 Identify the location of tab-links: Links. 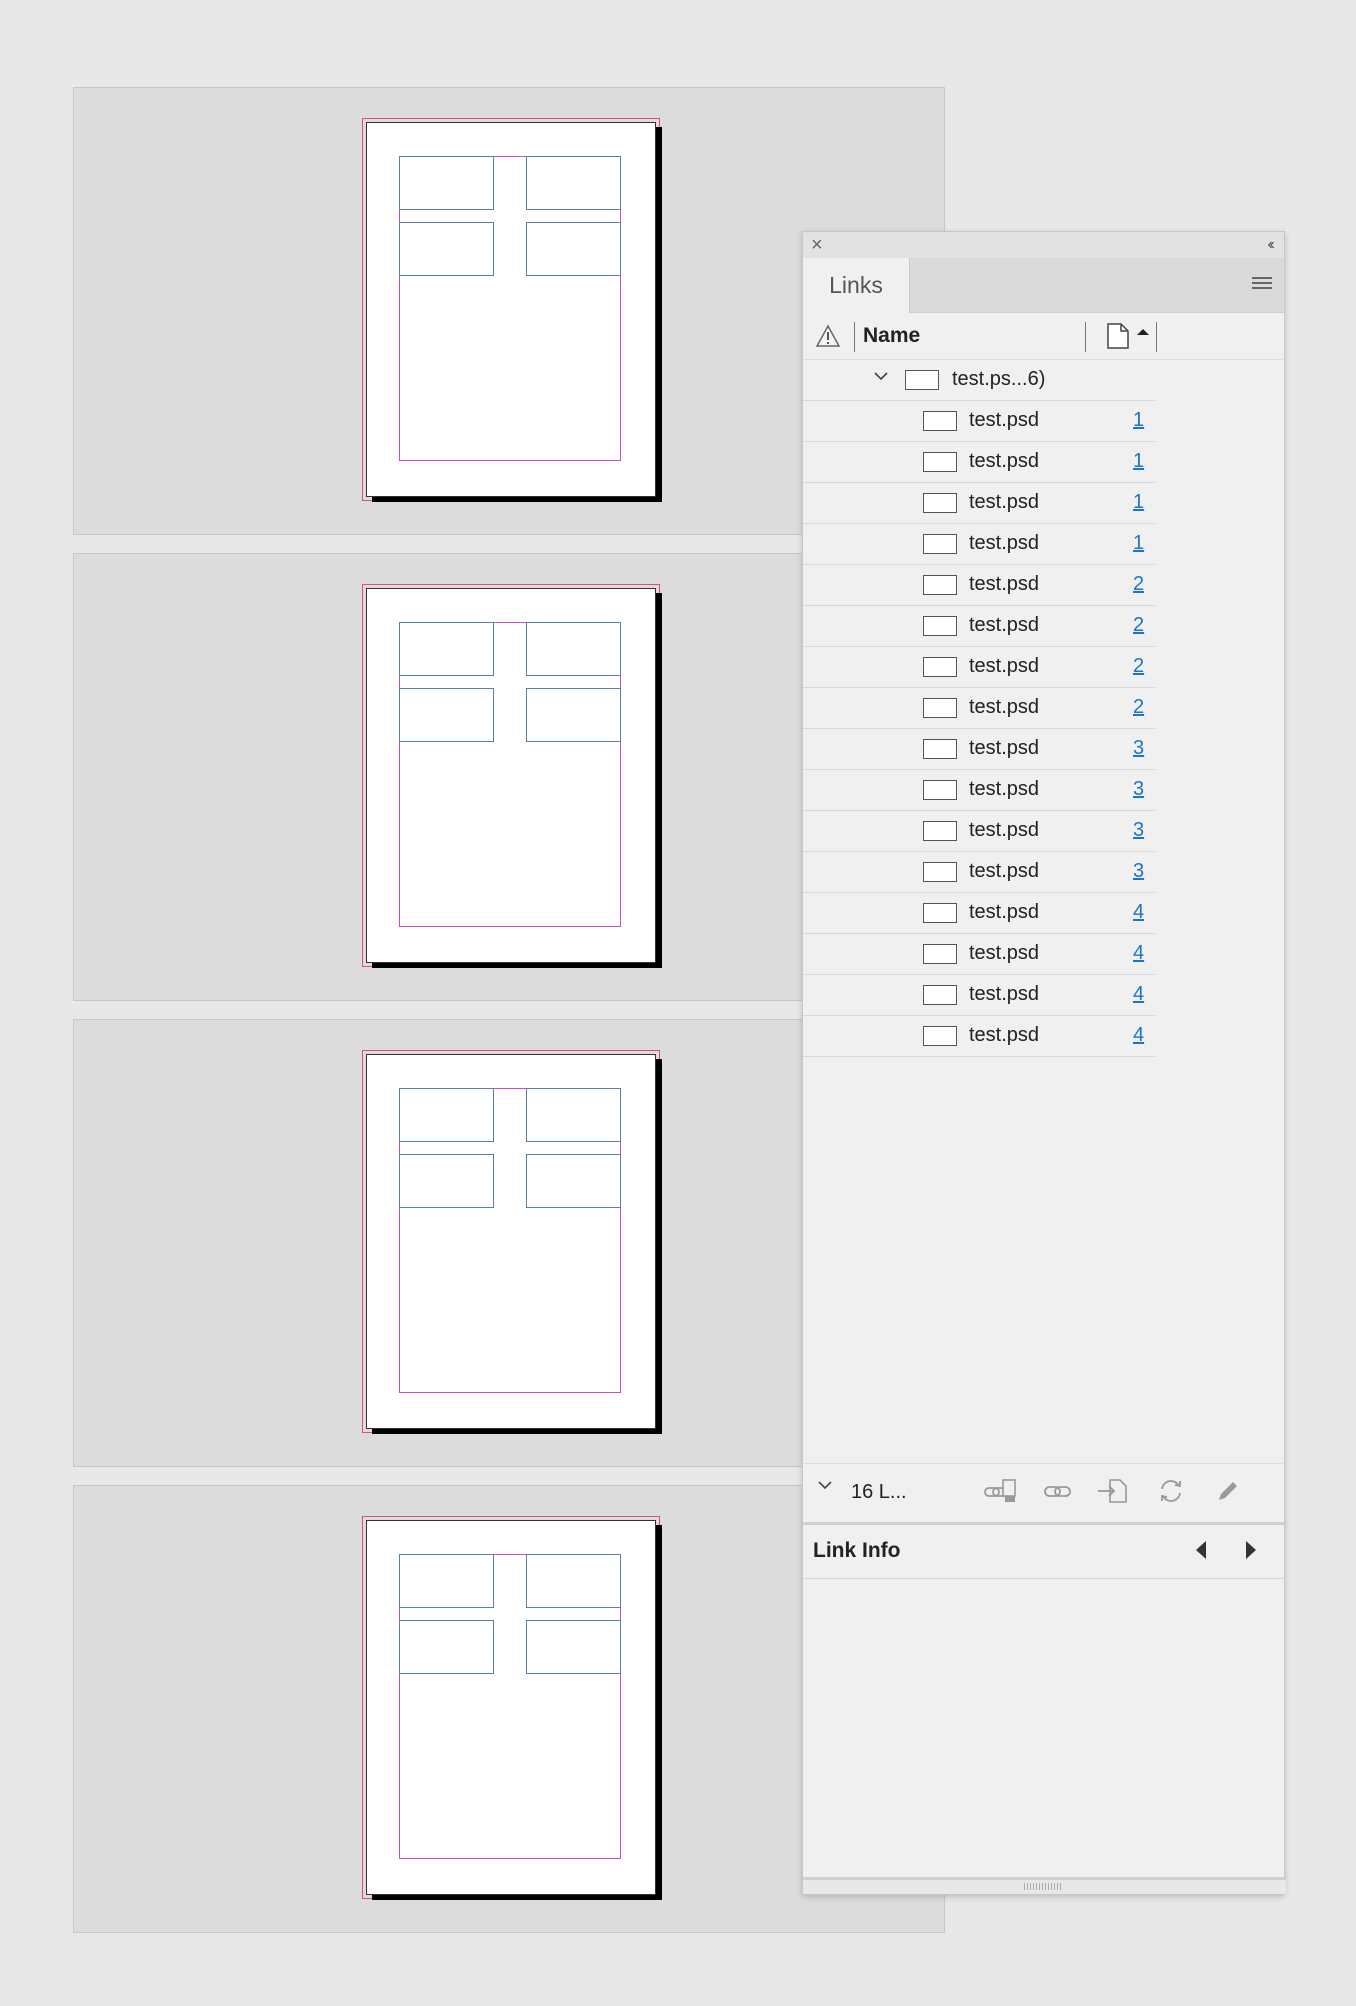
(856, 285).